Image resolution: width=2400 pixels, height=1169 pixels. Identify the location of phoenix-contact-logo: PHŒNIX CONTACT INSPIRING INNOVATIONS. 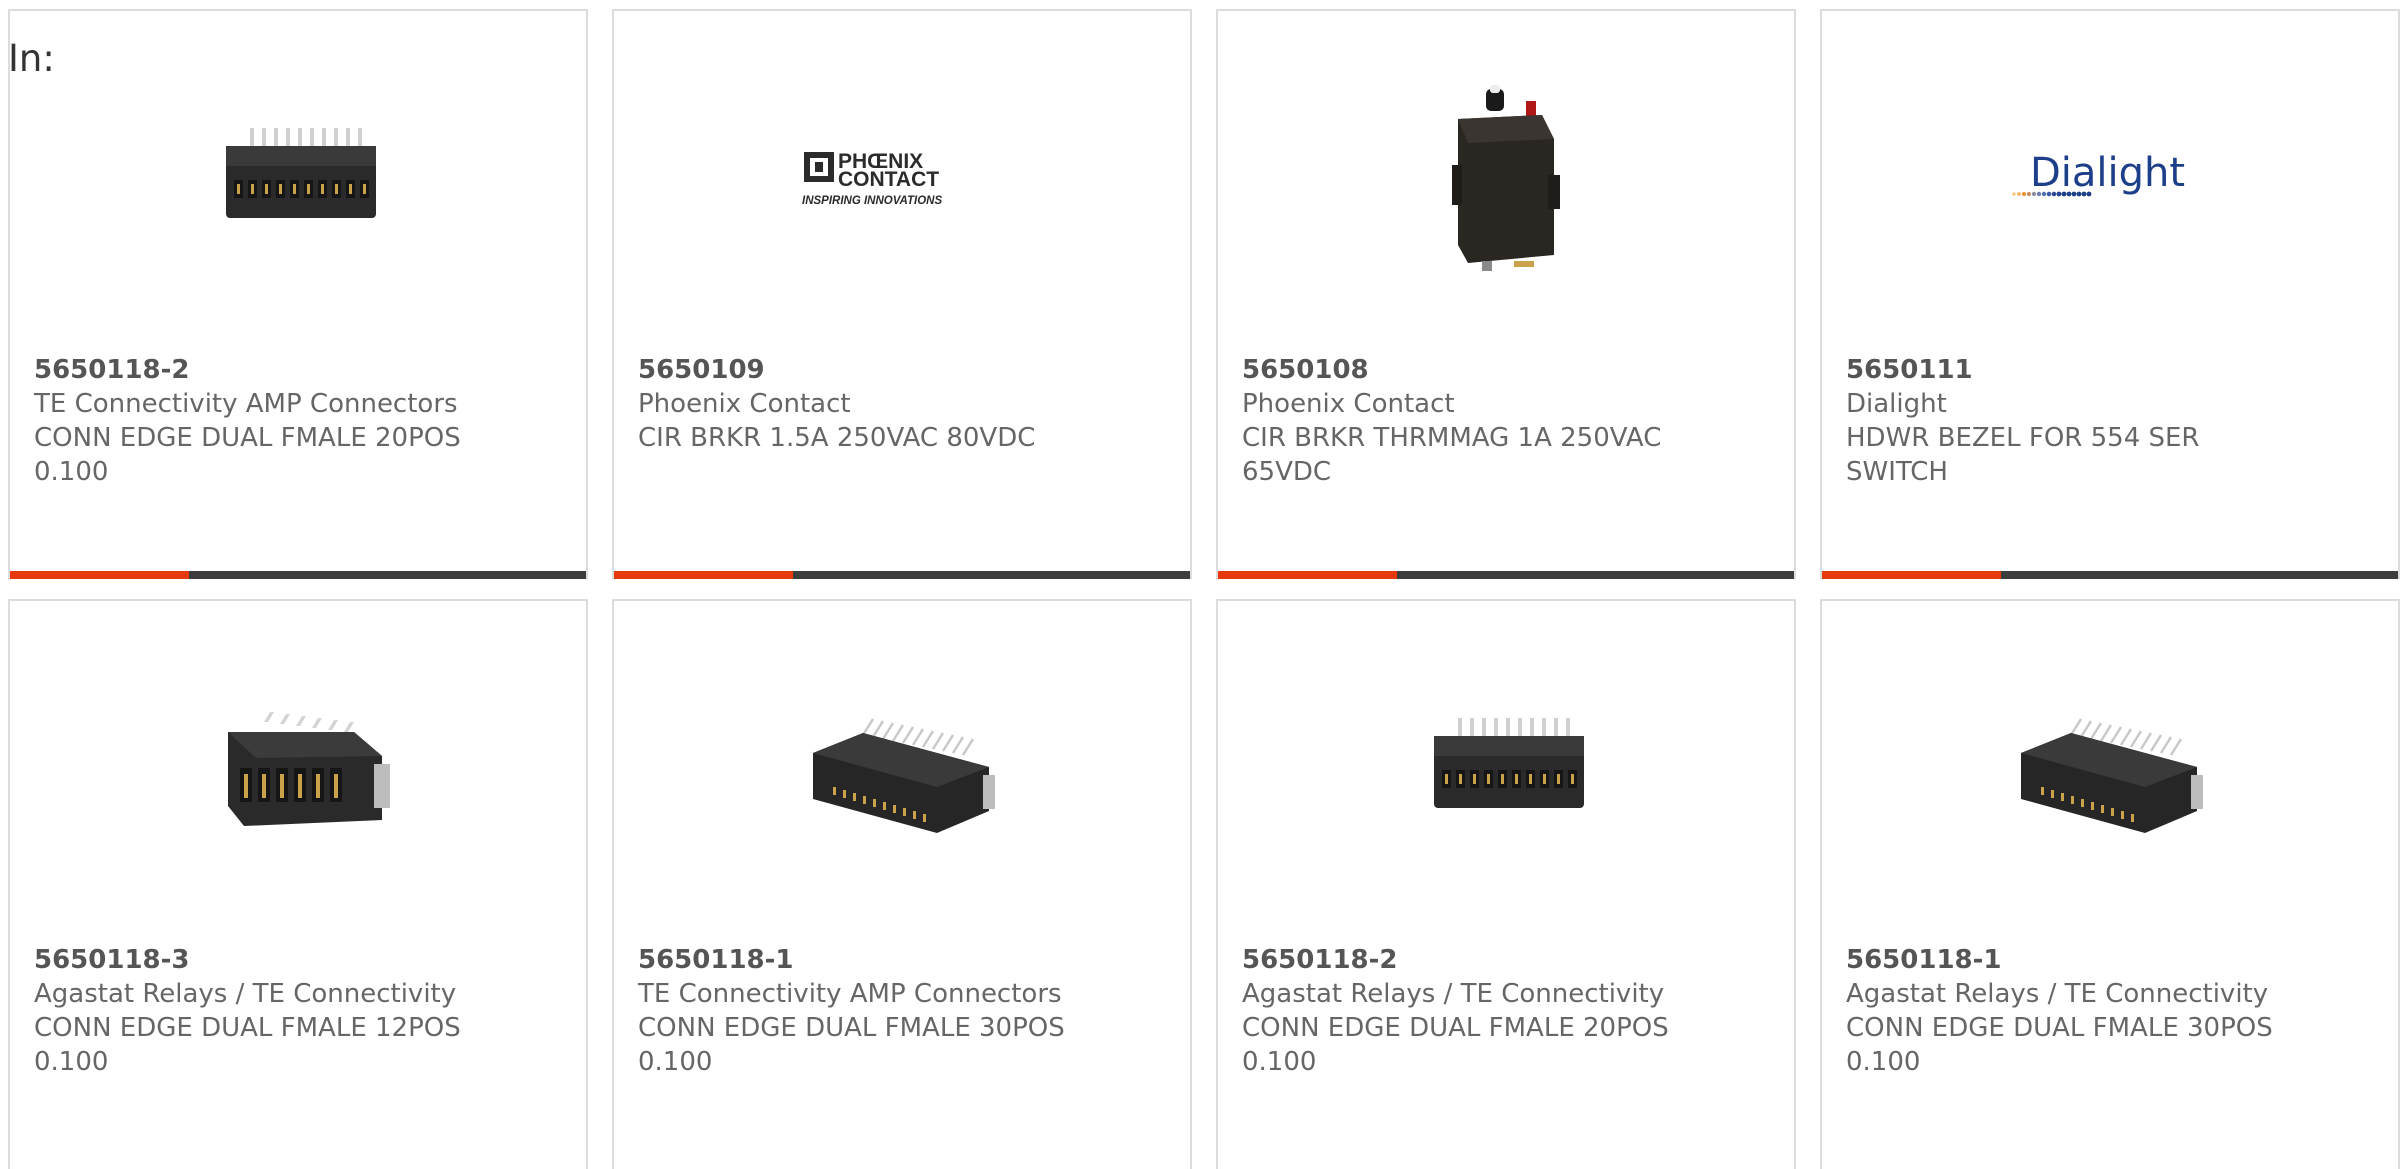
(903, 182).